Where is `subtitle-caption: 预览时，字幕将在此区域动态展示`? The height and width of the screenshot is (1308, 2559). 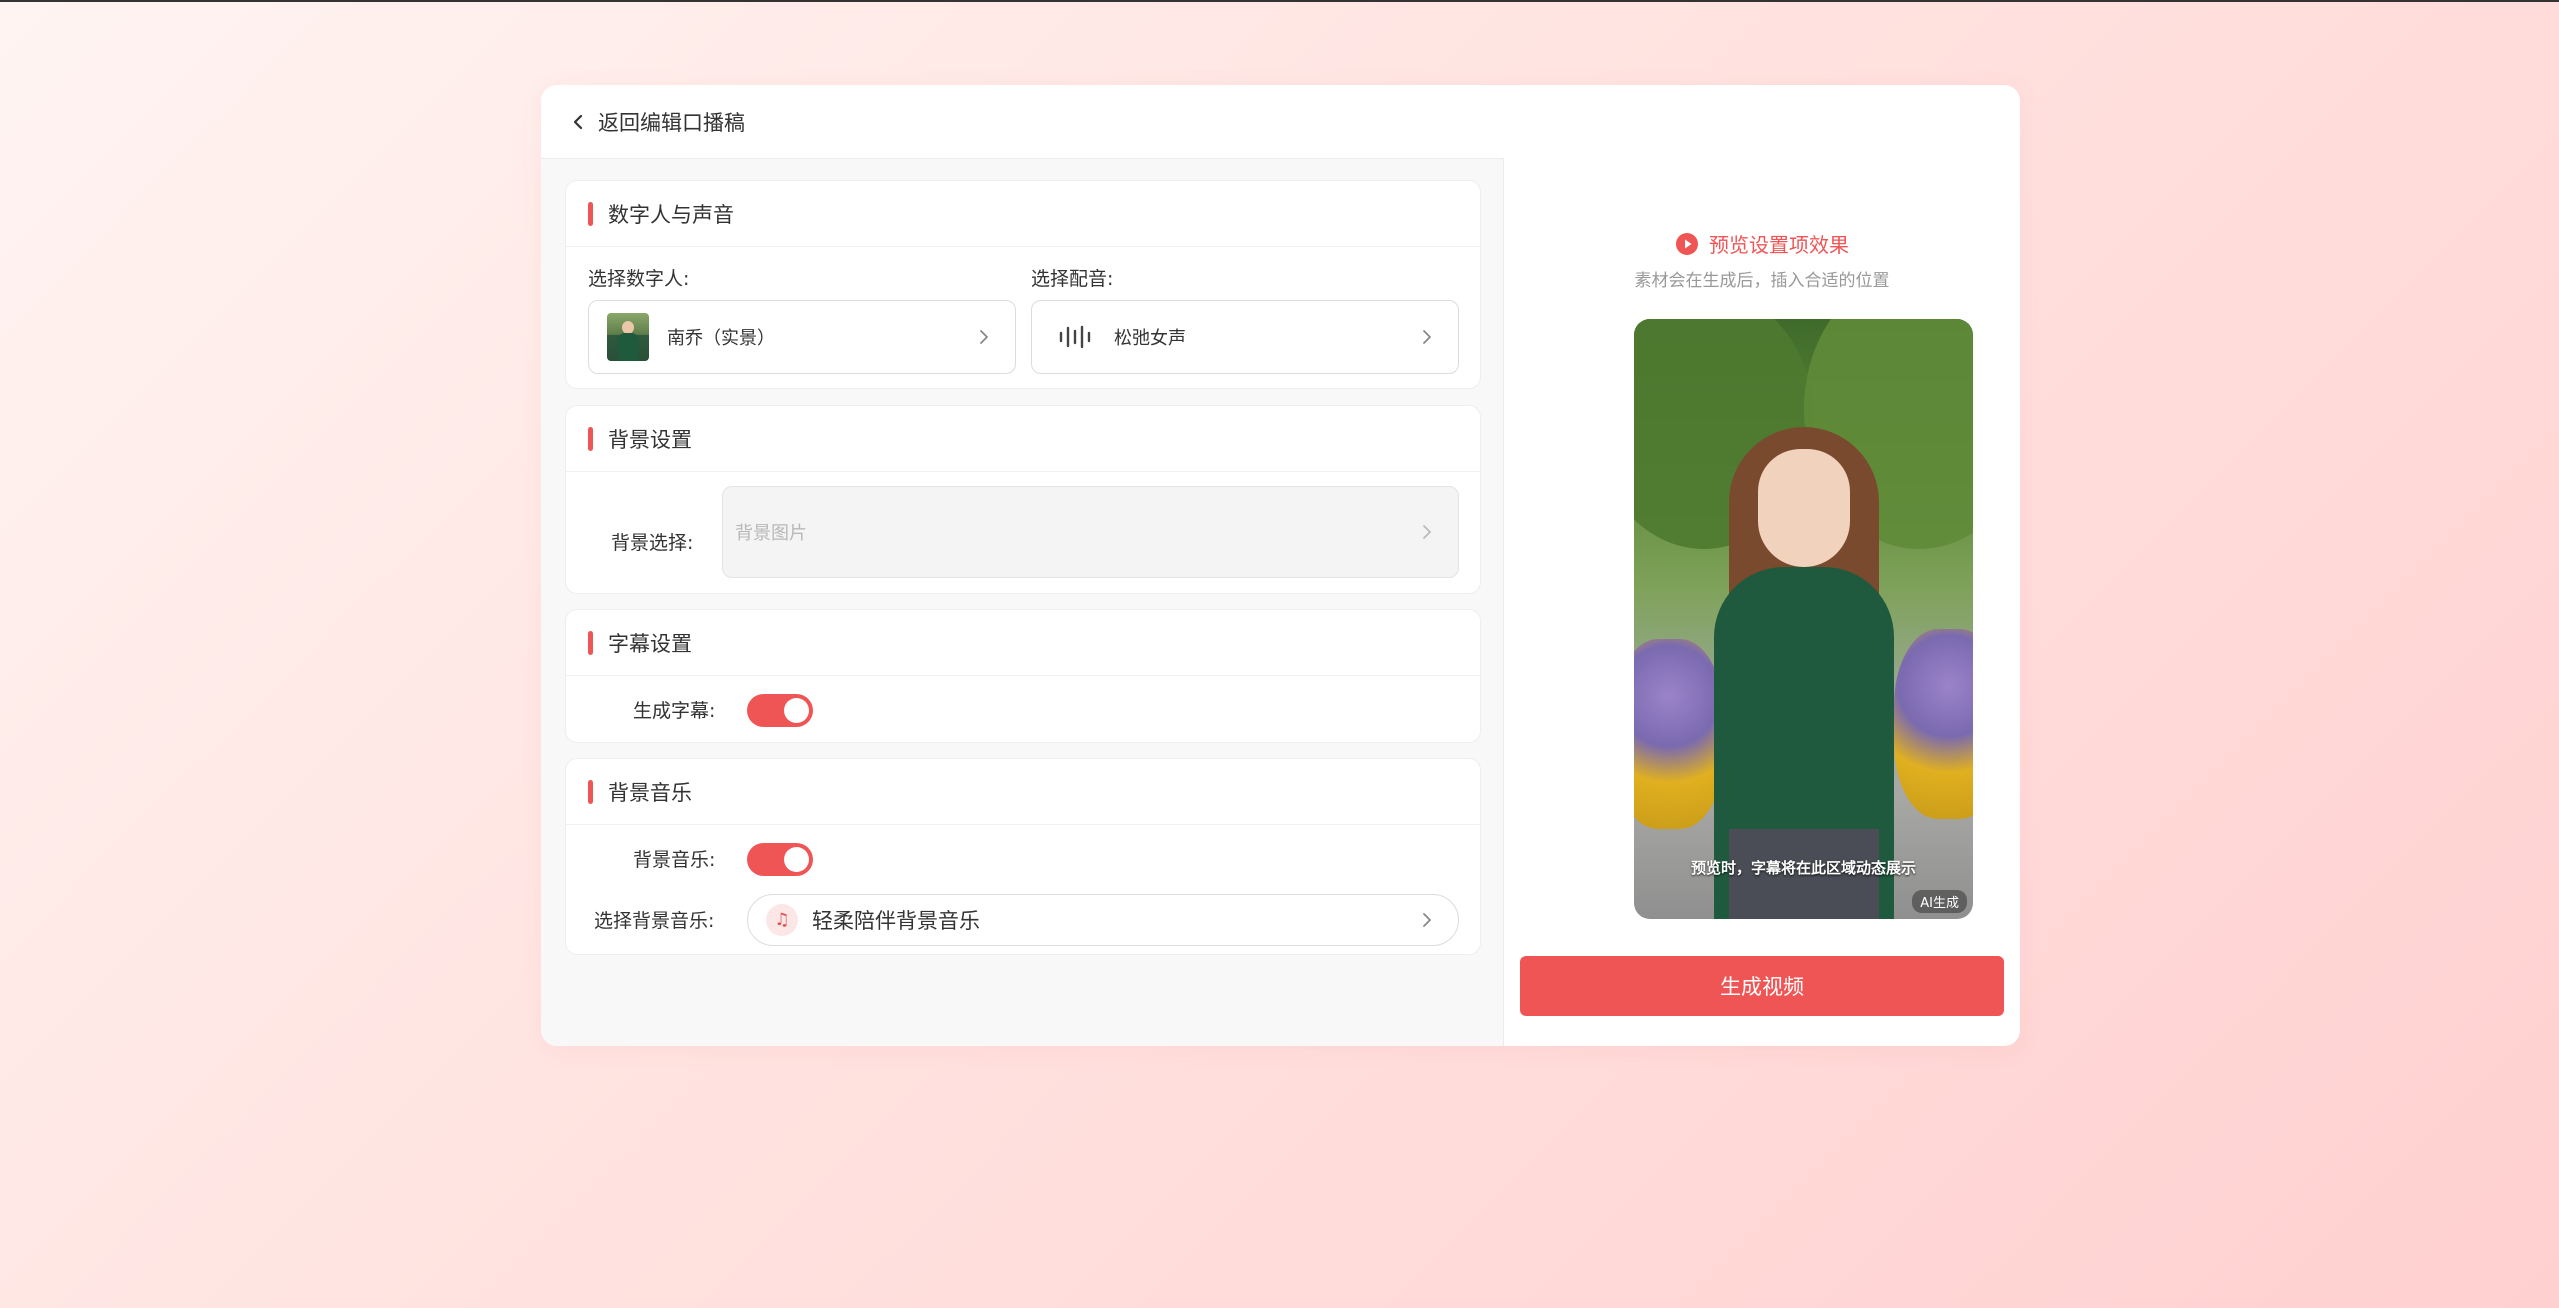 subtitle-caption: 预览时，字幕将在此区域动态展示 is located at coordinates (1803, 868).